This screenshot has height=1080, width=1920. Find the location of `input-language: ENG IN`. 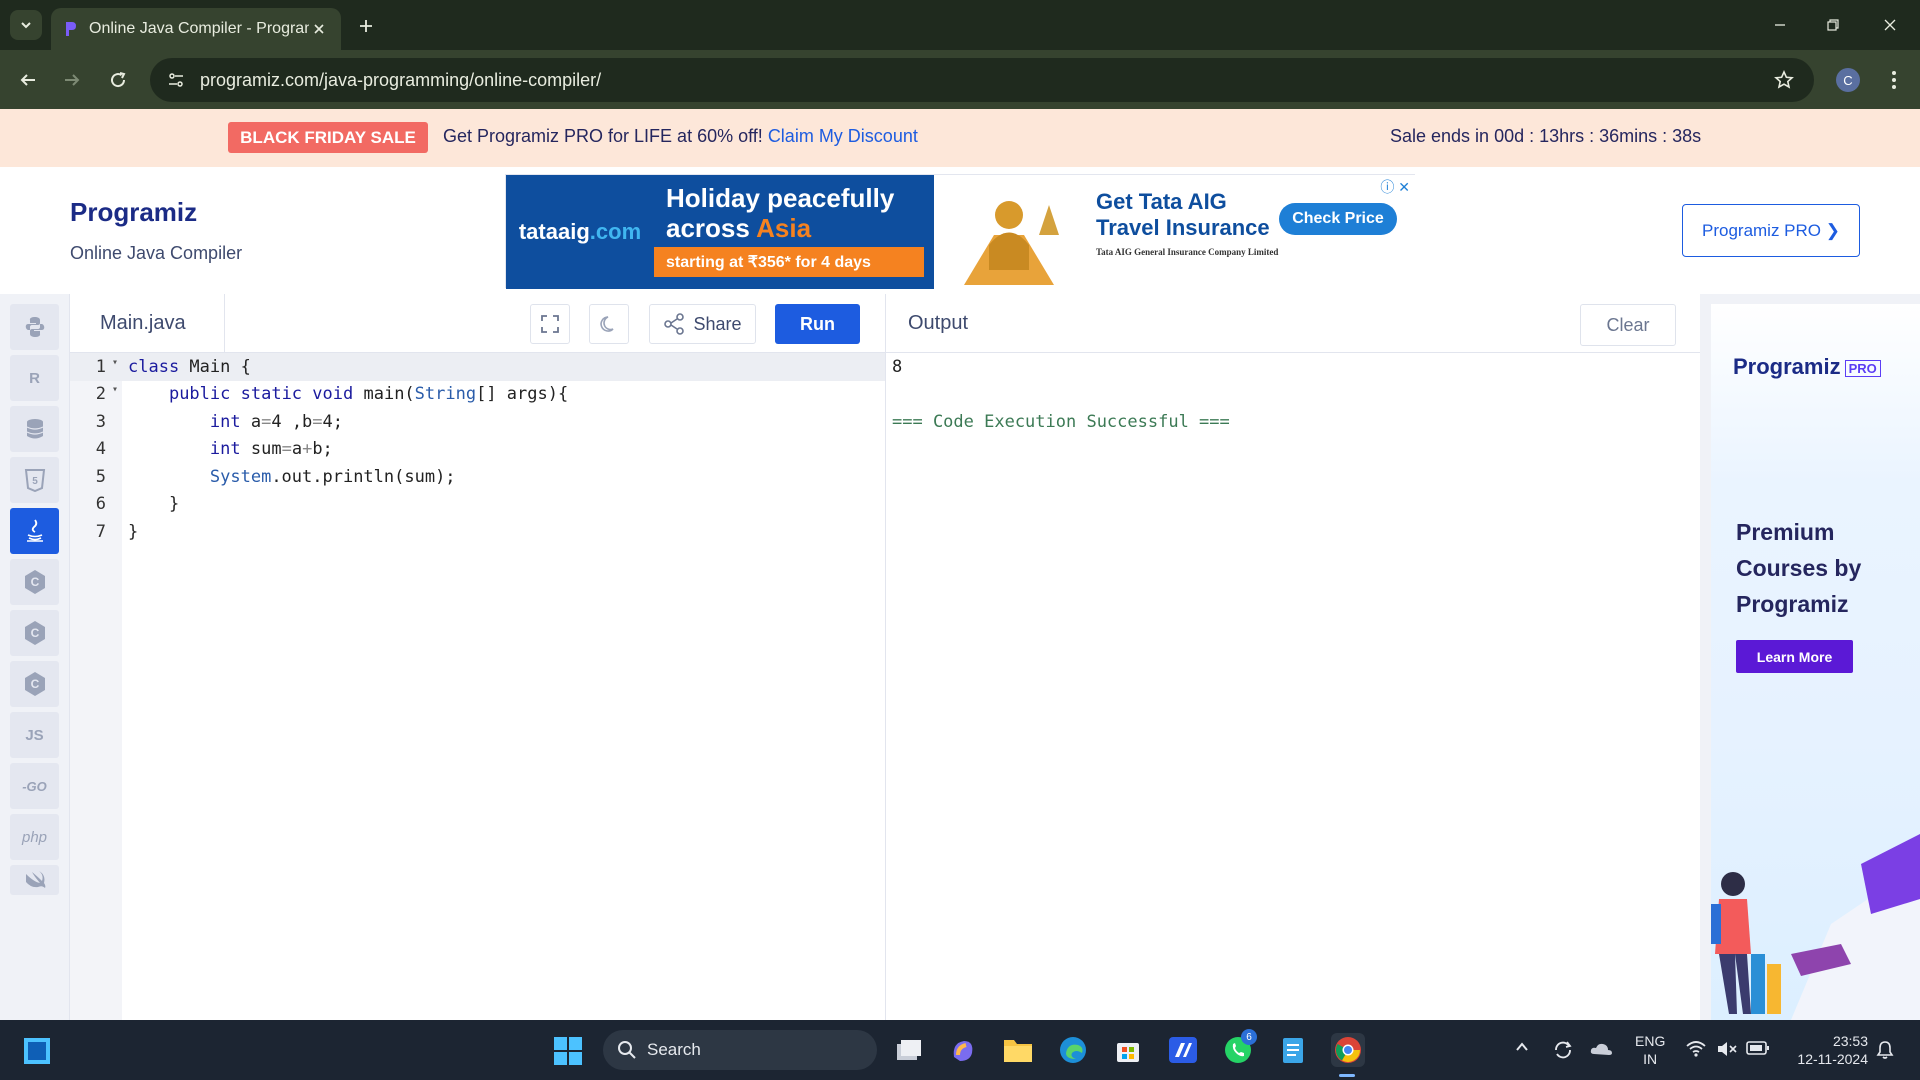

input-language: ENG IN is located at coordinates (1650, 1050).